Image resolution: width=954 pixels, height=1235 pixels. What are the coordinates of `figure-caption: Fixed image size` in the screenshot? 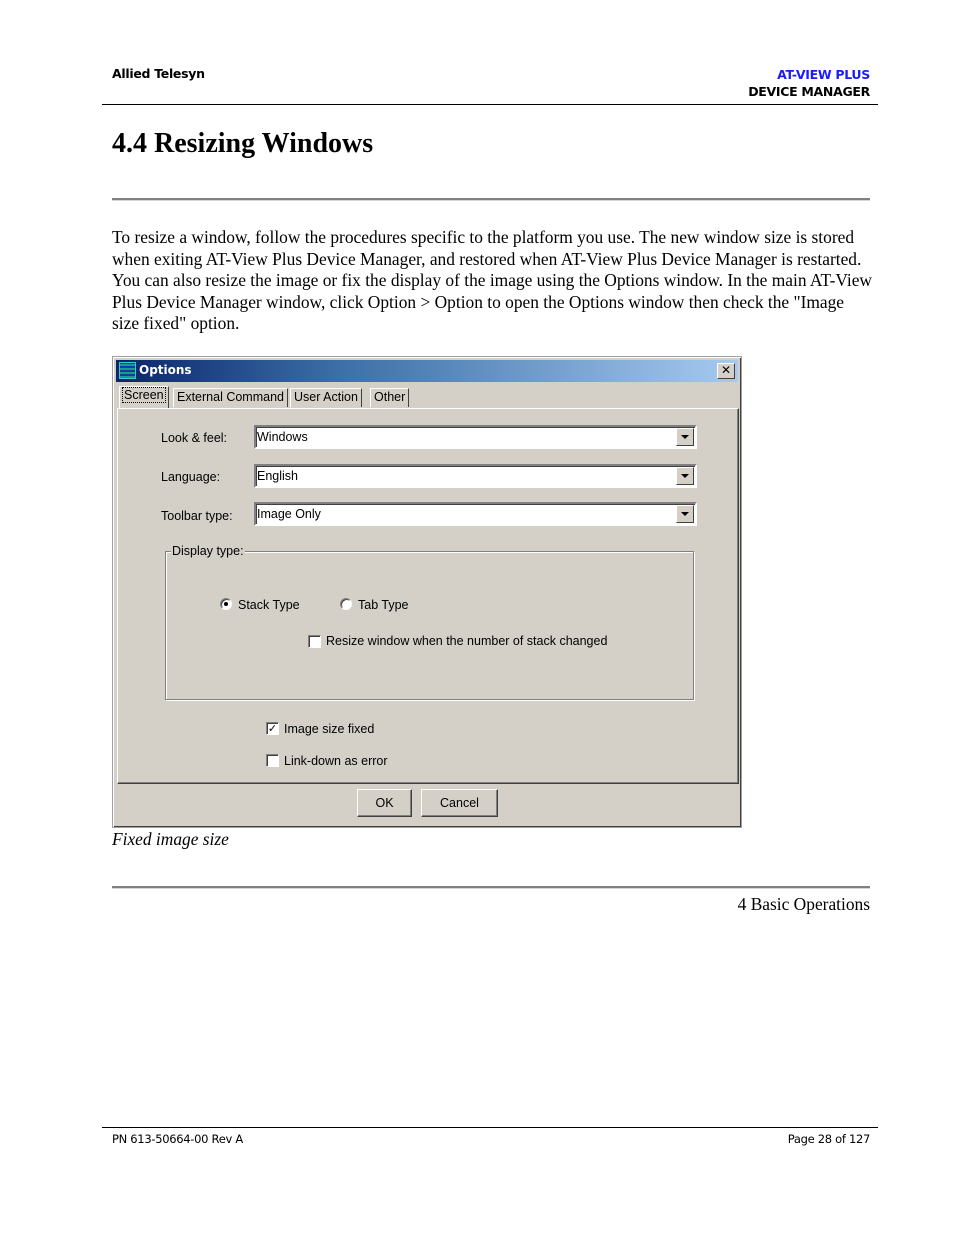 It's located at (170, 839).